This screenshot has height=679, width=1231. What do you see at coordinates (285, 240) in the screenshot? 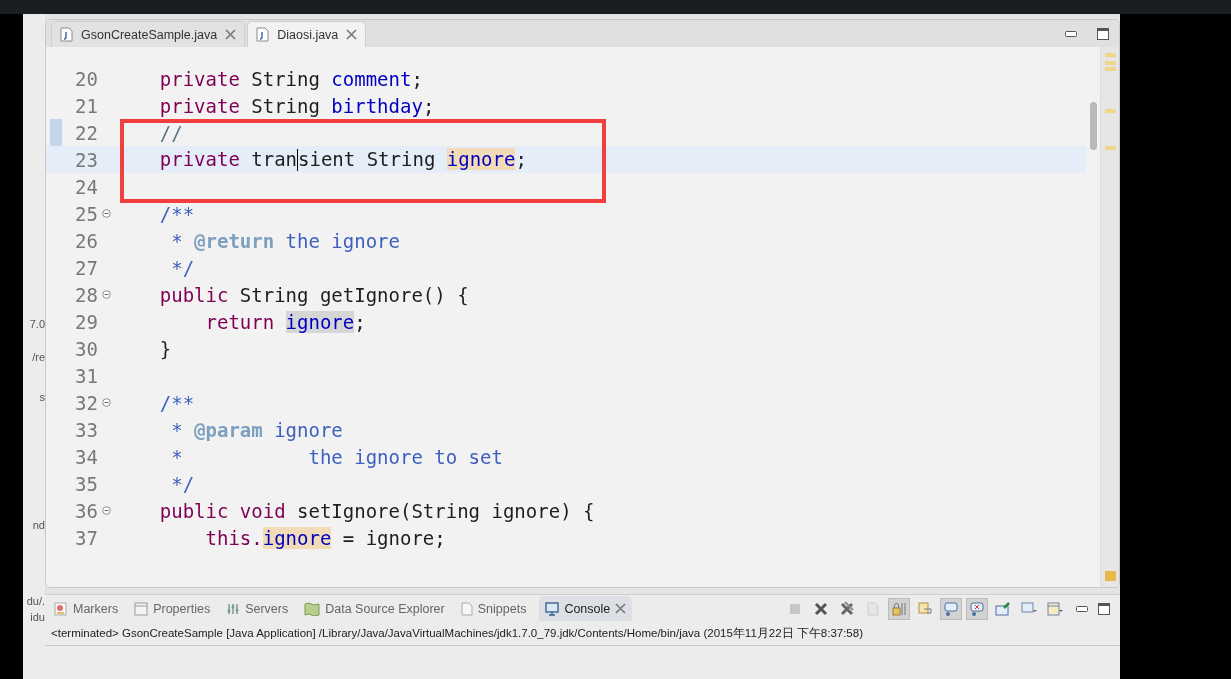
I see `code-line: * @return the ignore` at bounding box center [285, 240].